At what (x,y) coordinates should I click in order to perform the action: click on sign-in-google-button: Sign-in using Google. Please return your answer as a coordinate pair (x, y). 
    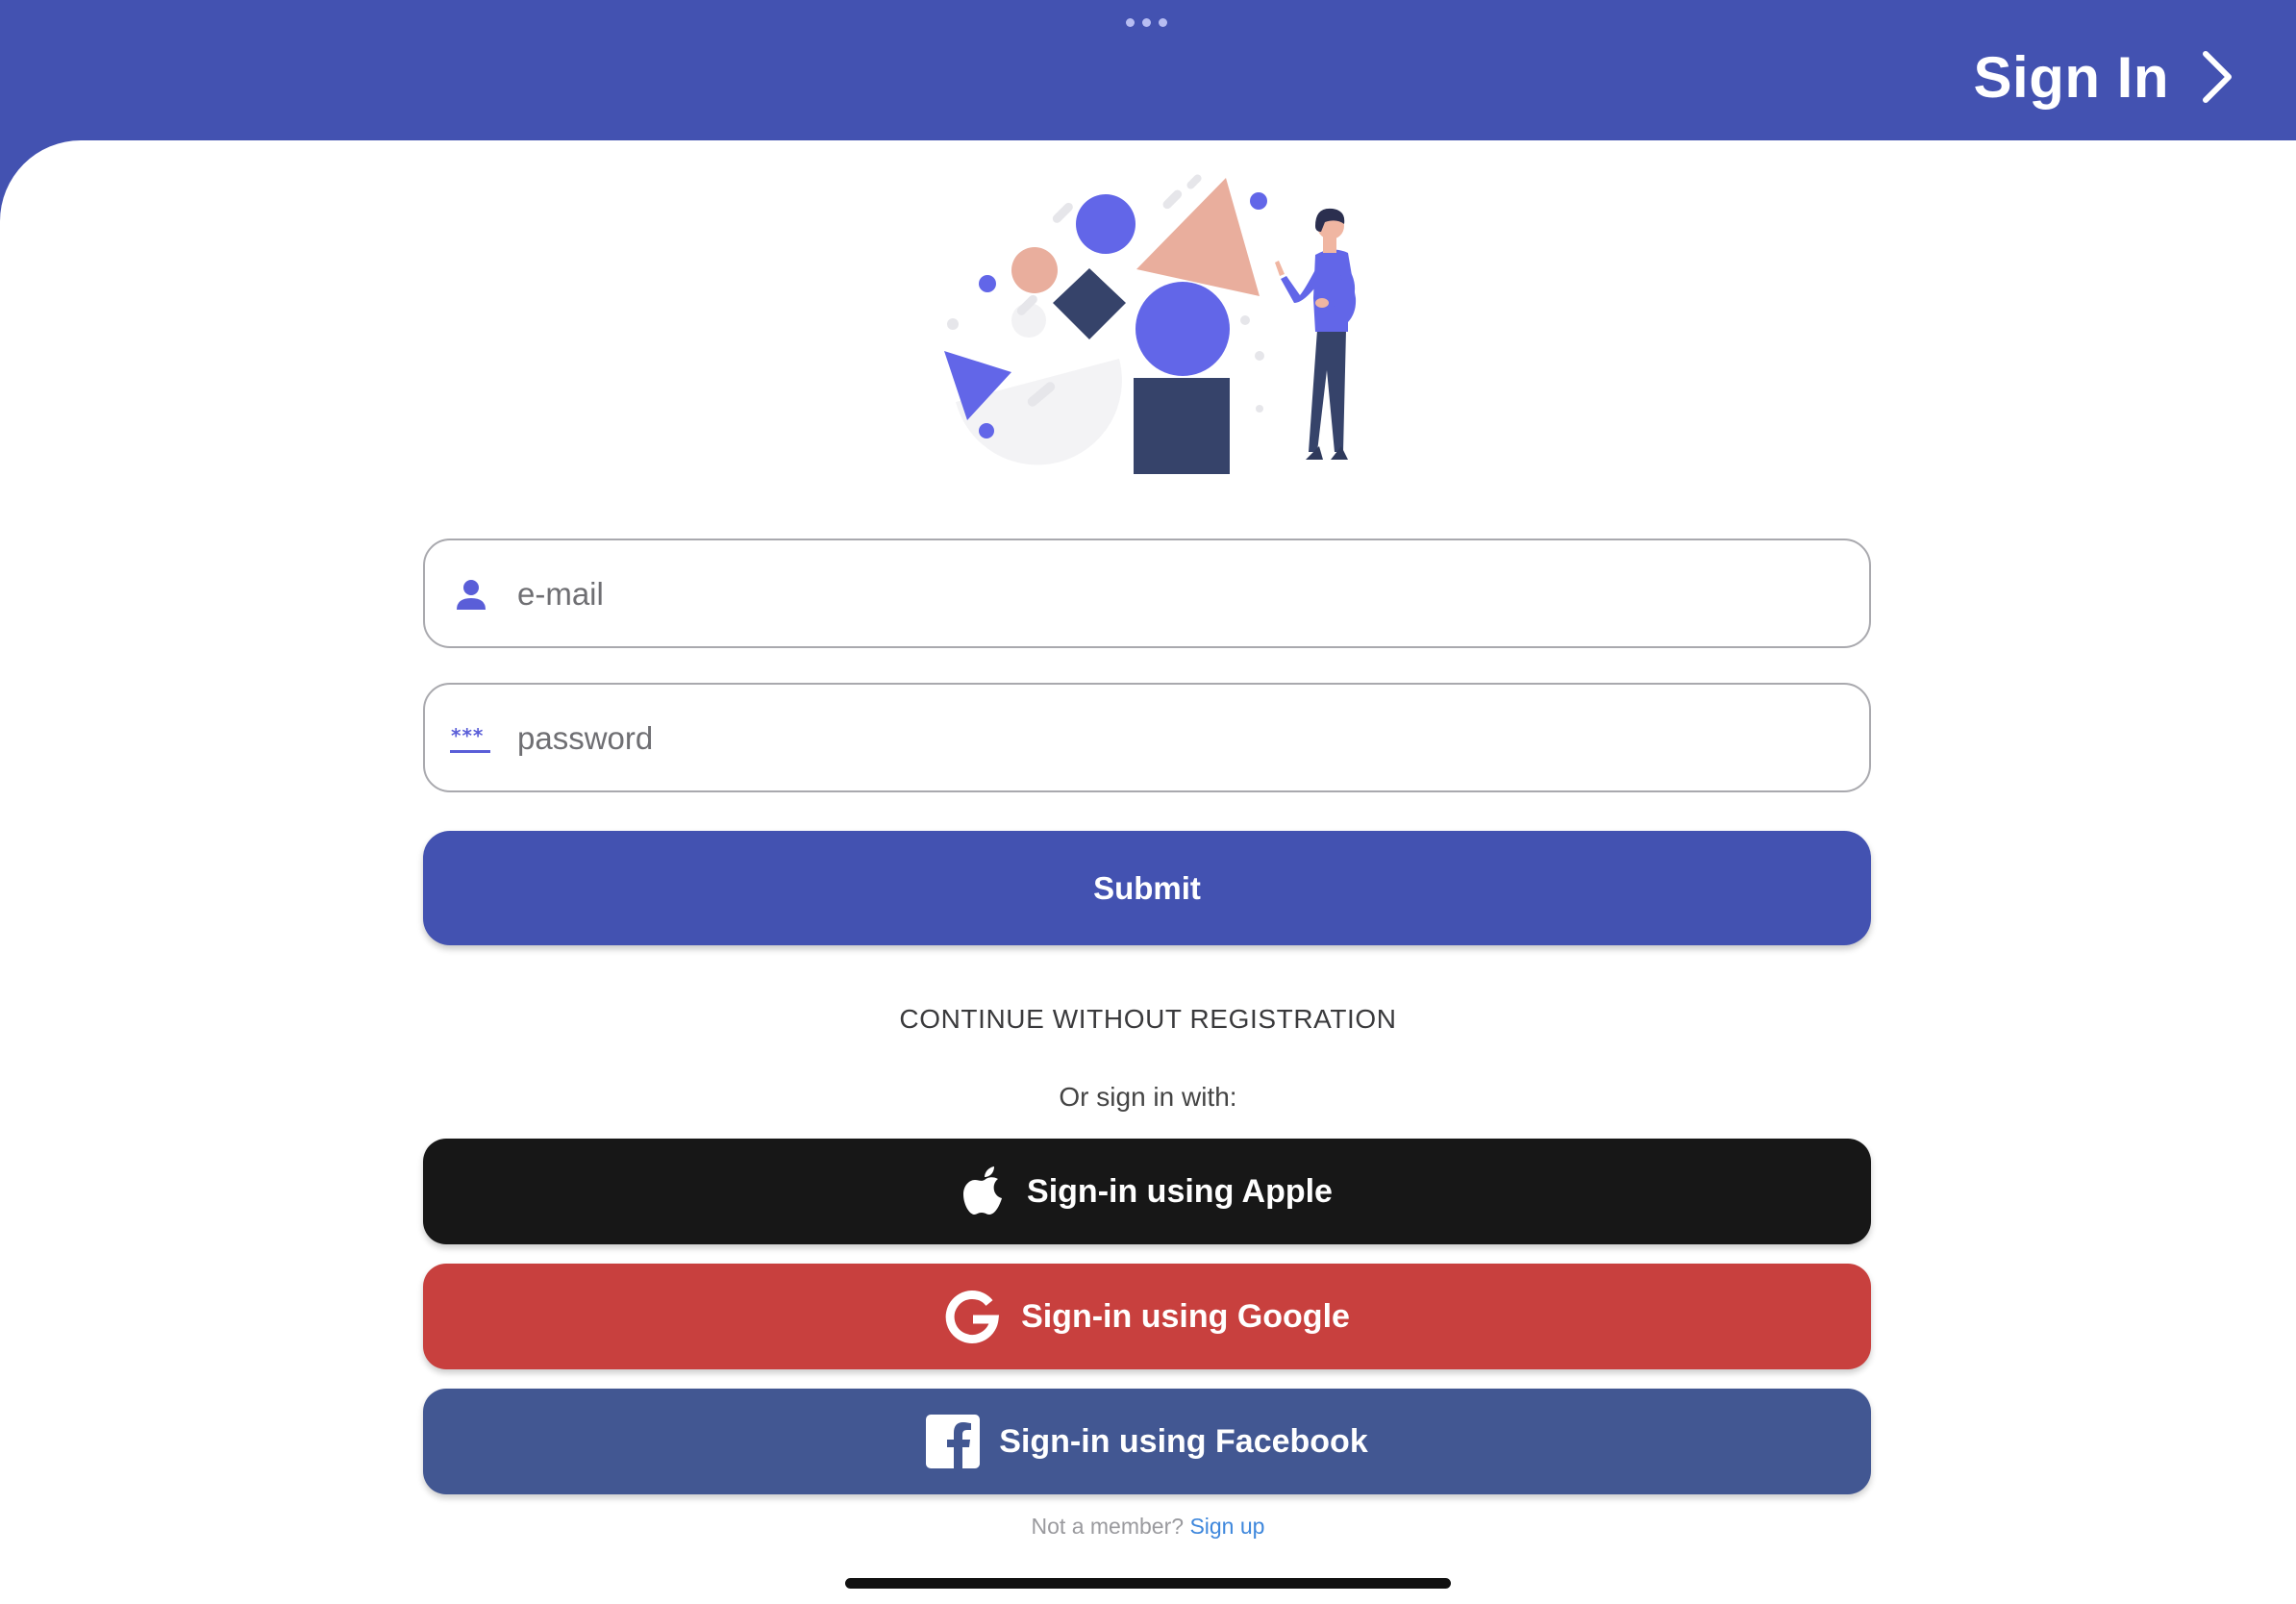
    Looking at the image, I should click on (1147, 1316).